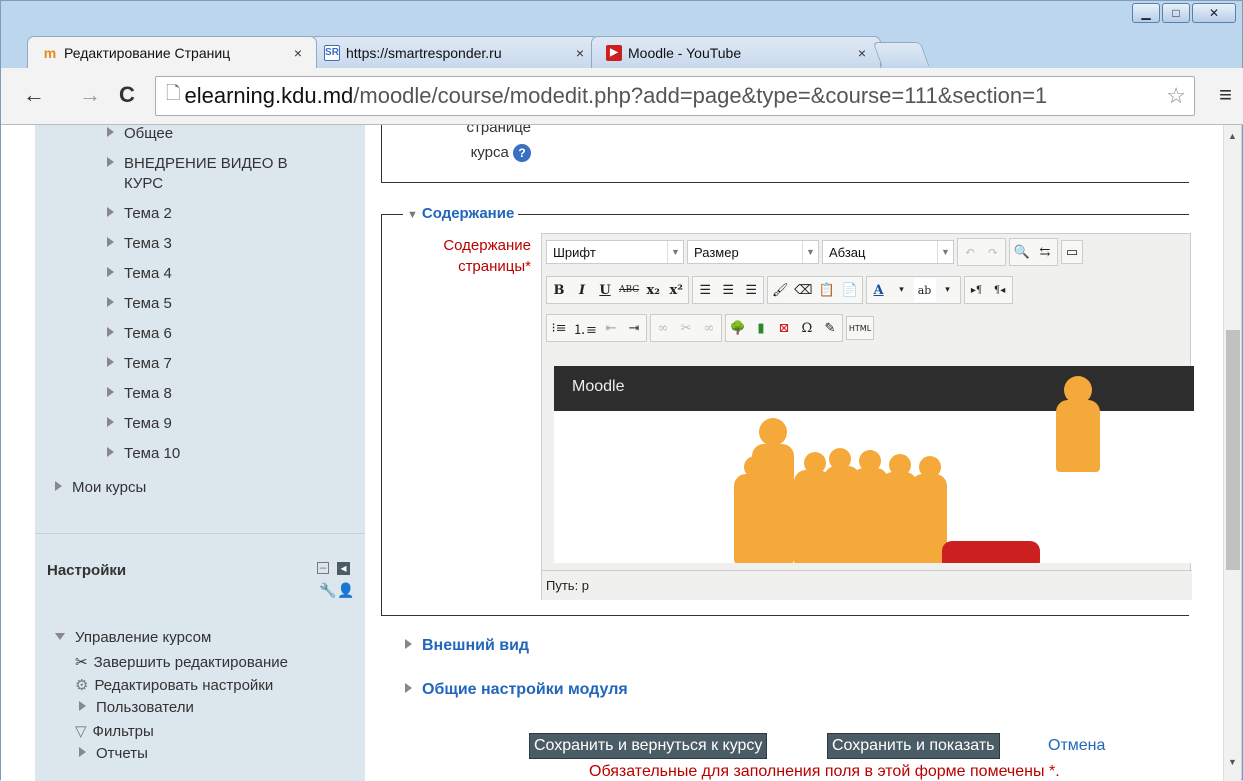 The image size is (1243, 781). Describe the element at coordinates (676, 290) in the screenshot. I see `superscript-button: x²` at that location.